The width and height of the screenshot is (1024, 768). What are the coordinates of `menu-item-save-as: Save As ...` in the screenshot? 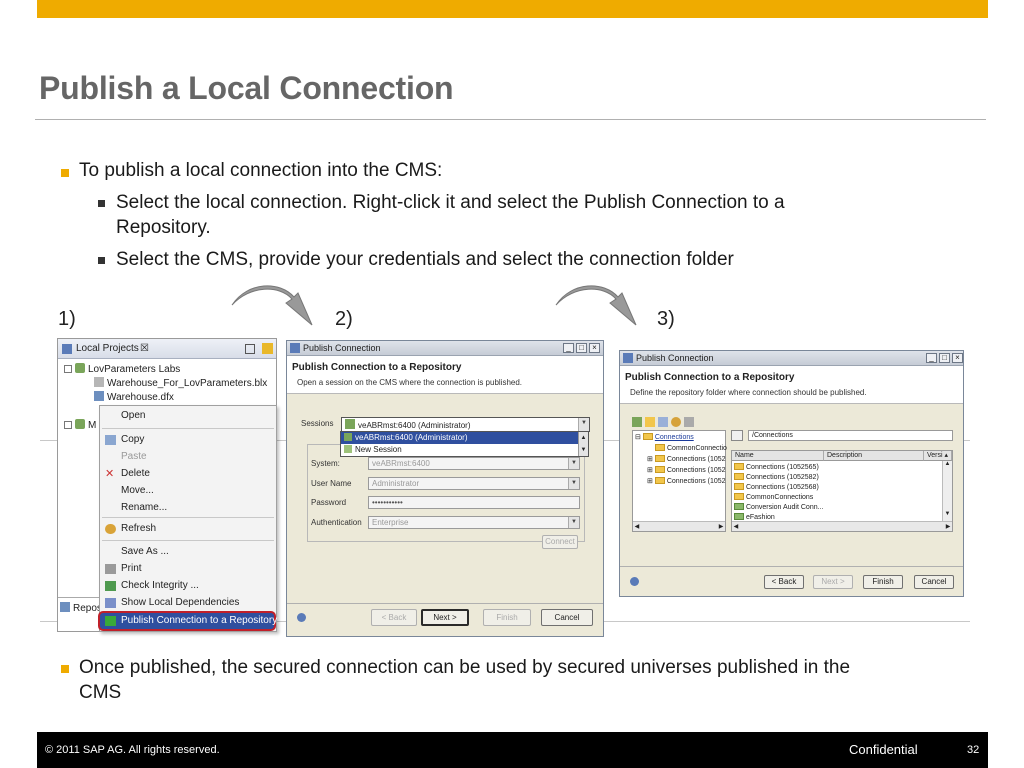 It's located at (188, 552).